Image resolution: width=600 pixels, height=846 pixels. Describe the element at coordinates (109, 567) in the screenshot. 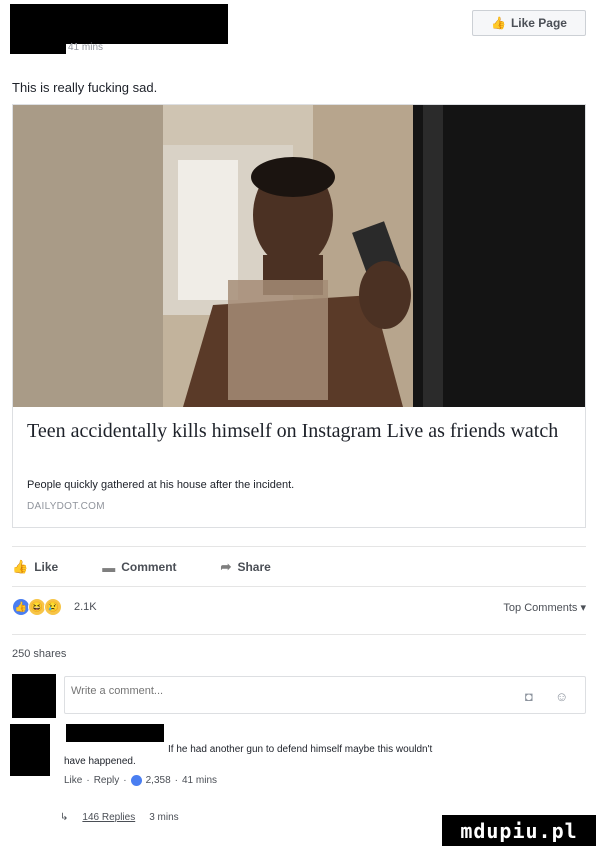

I see `comment-icon: ▬` at that location.